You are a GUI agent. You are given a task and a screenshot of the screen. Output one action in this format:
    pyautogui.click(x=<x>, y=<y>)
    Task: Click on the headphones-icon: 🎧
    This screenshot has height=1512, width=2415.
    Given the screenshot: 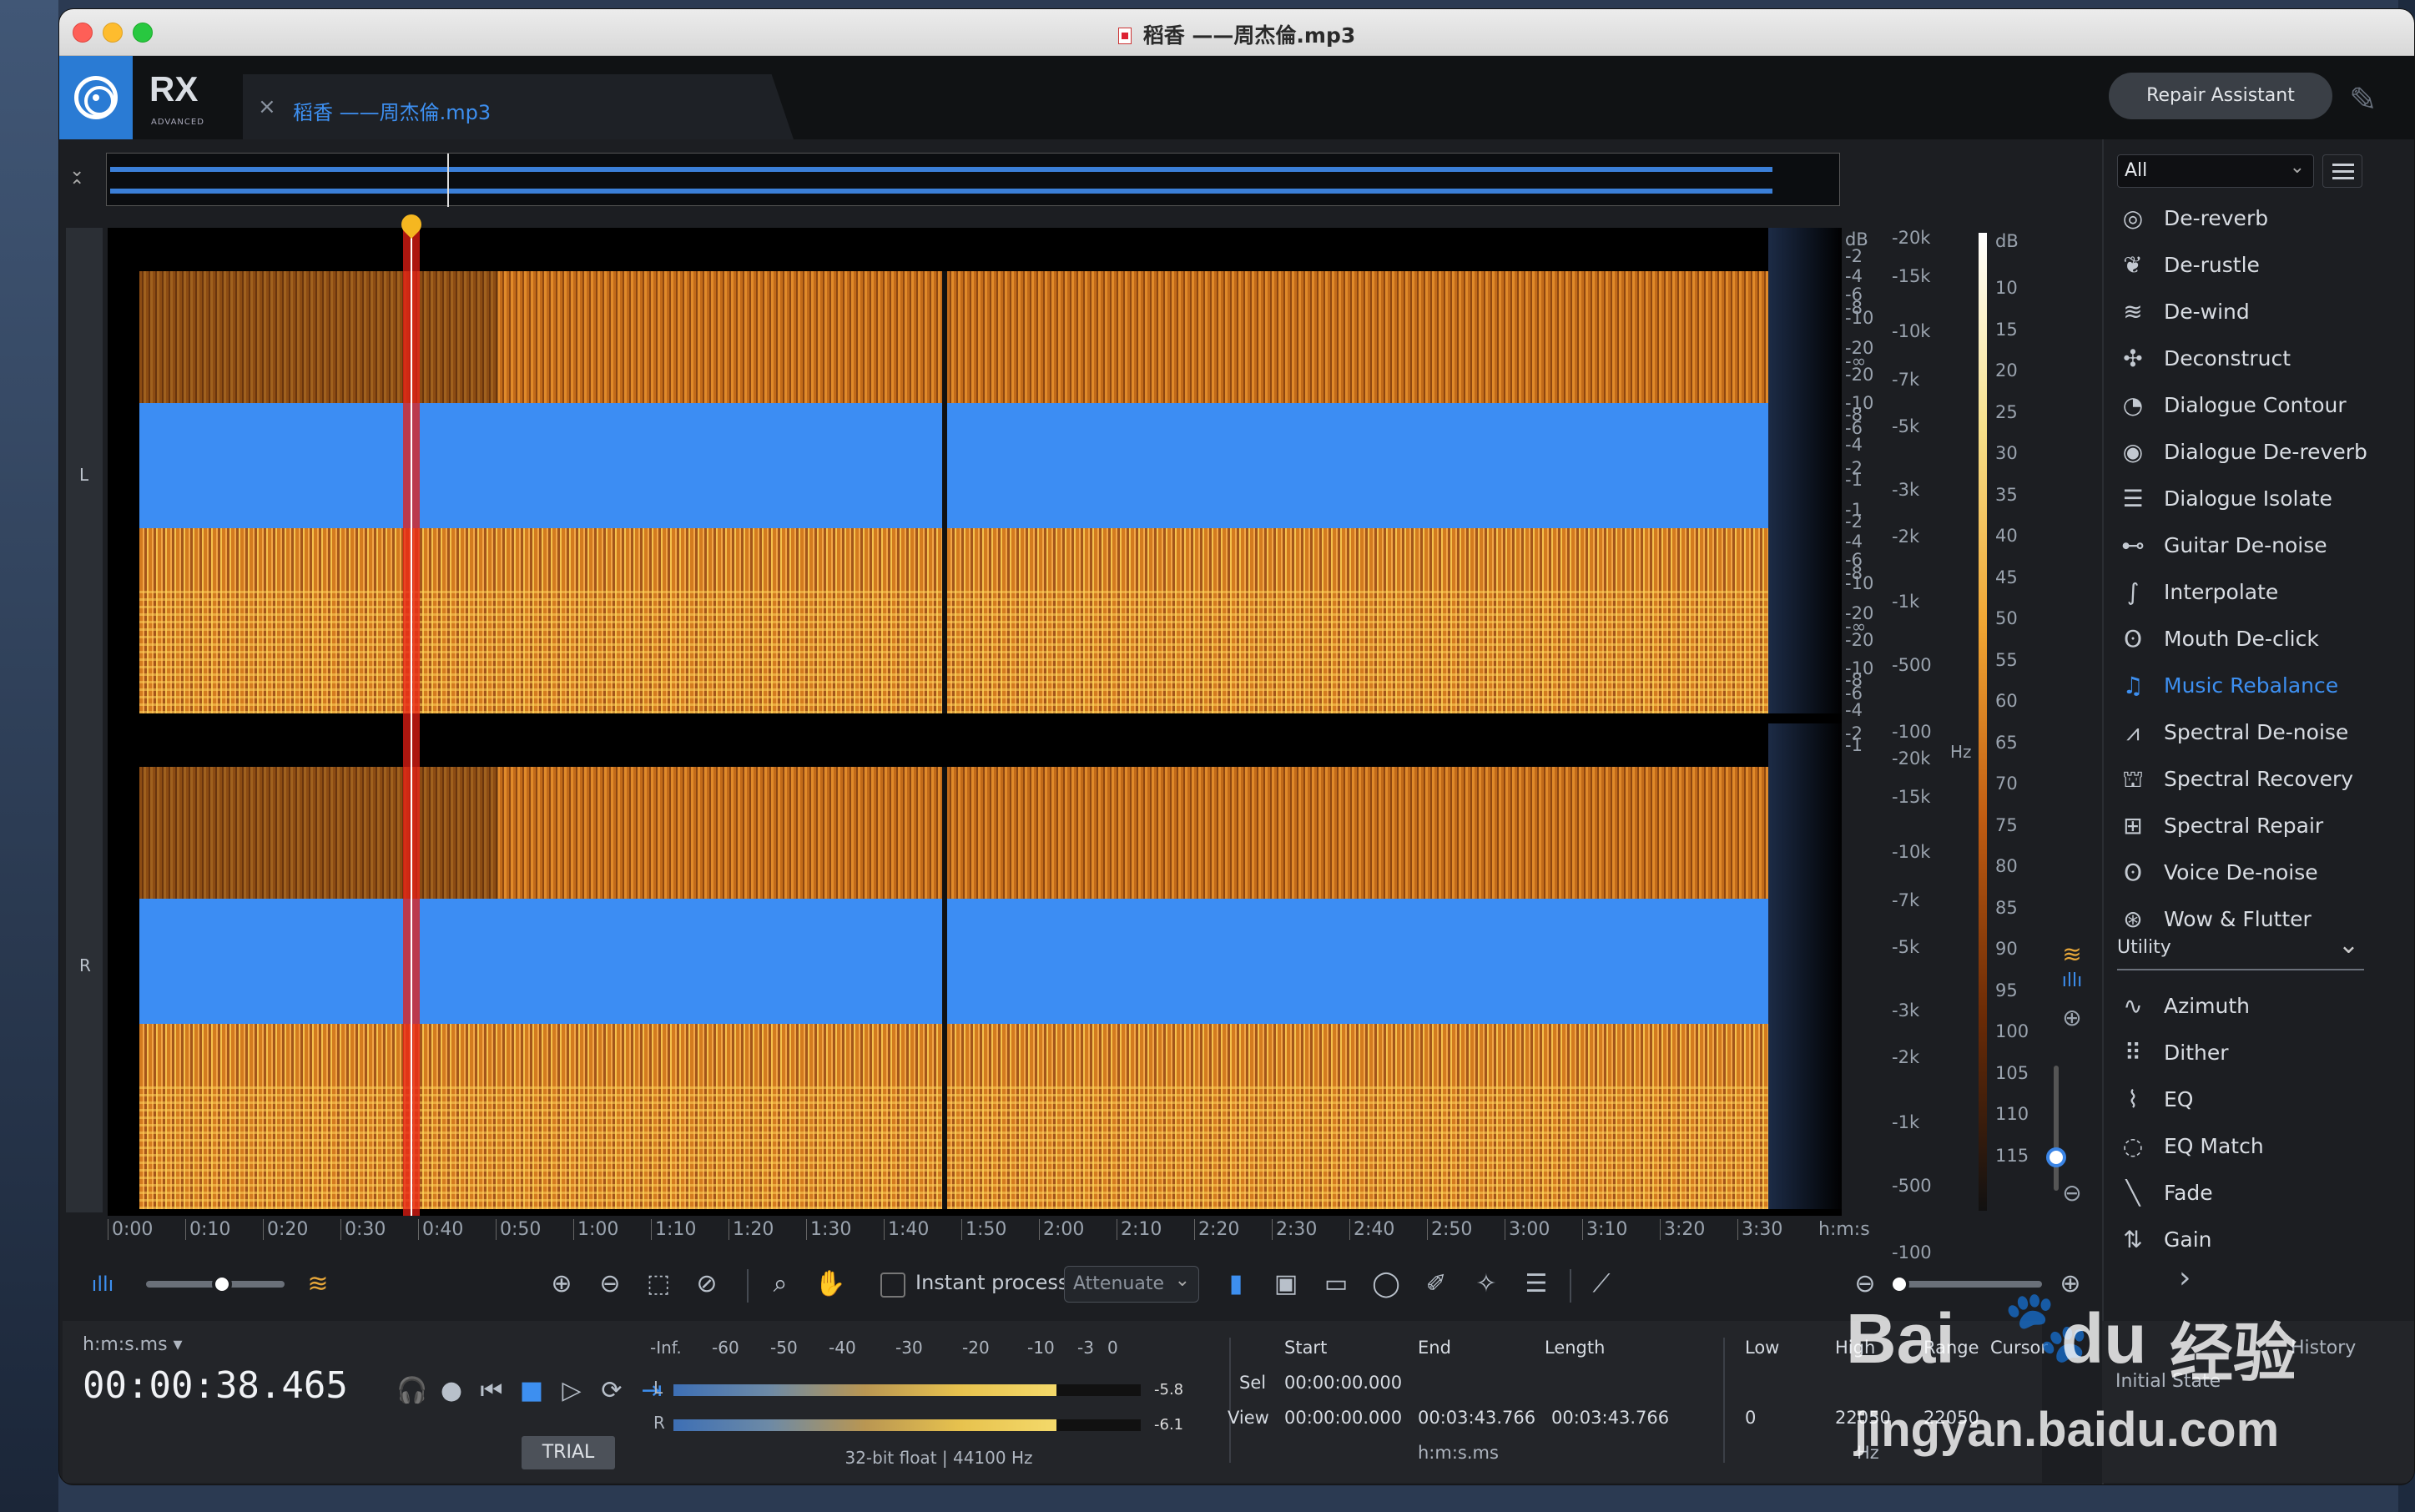 What is the action you would take?
    pyautogui.click(x=411, y=1391)
    